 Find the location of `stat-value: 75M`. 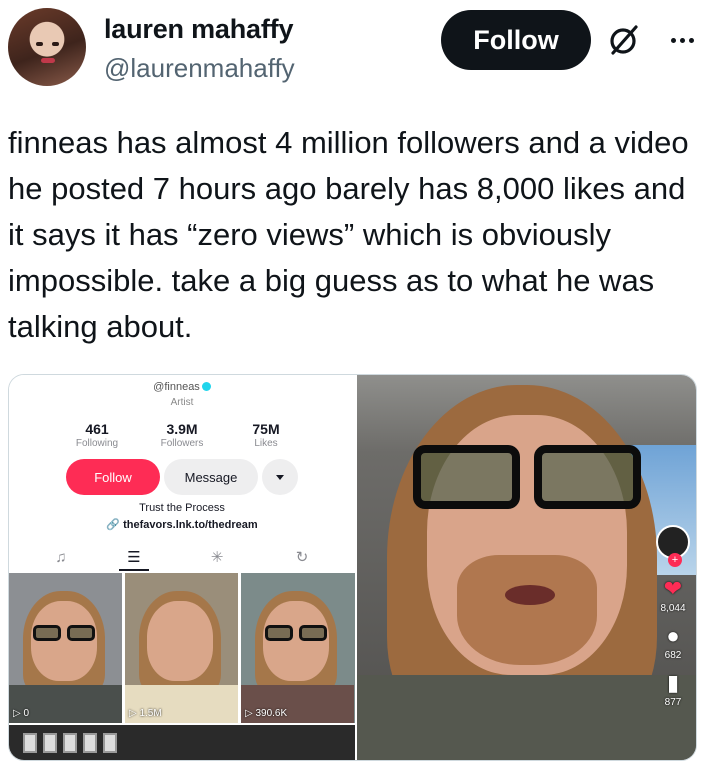

stat-value: 75M is located at coordinates (266, 429).